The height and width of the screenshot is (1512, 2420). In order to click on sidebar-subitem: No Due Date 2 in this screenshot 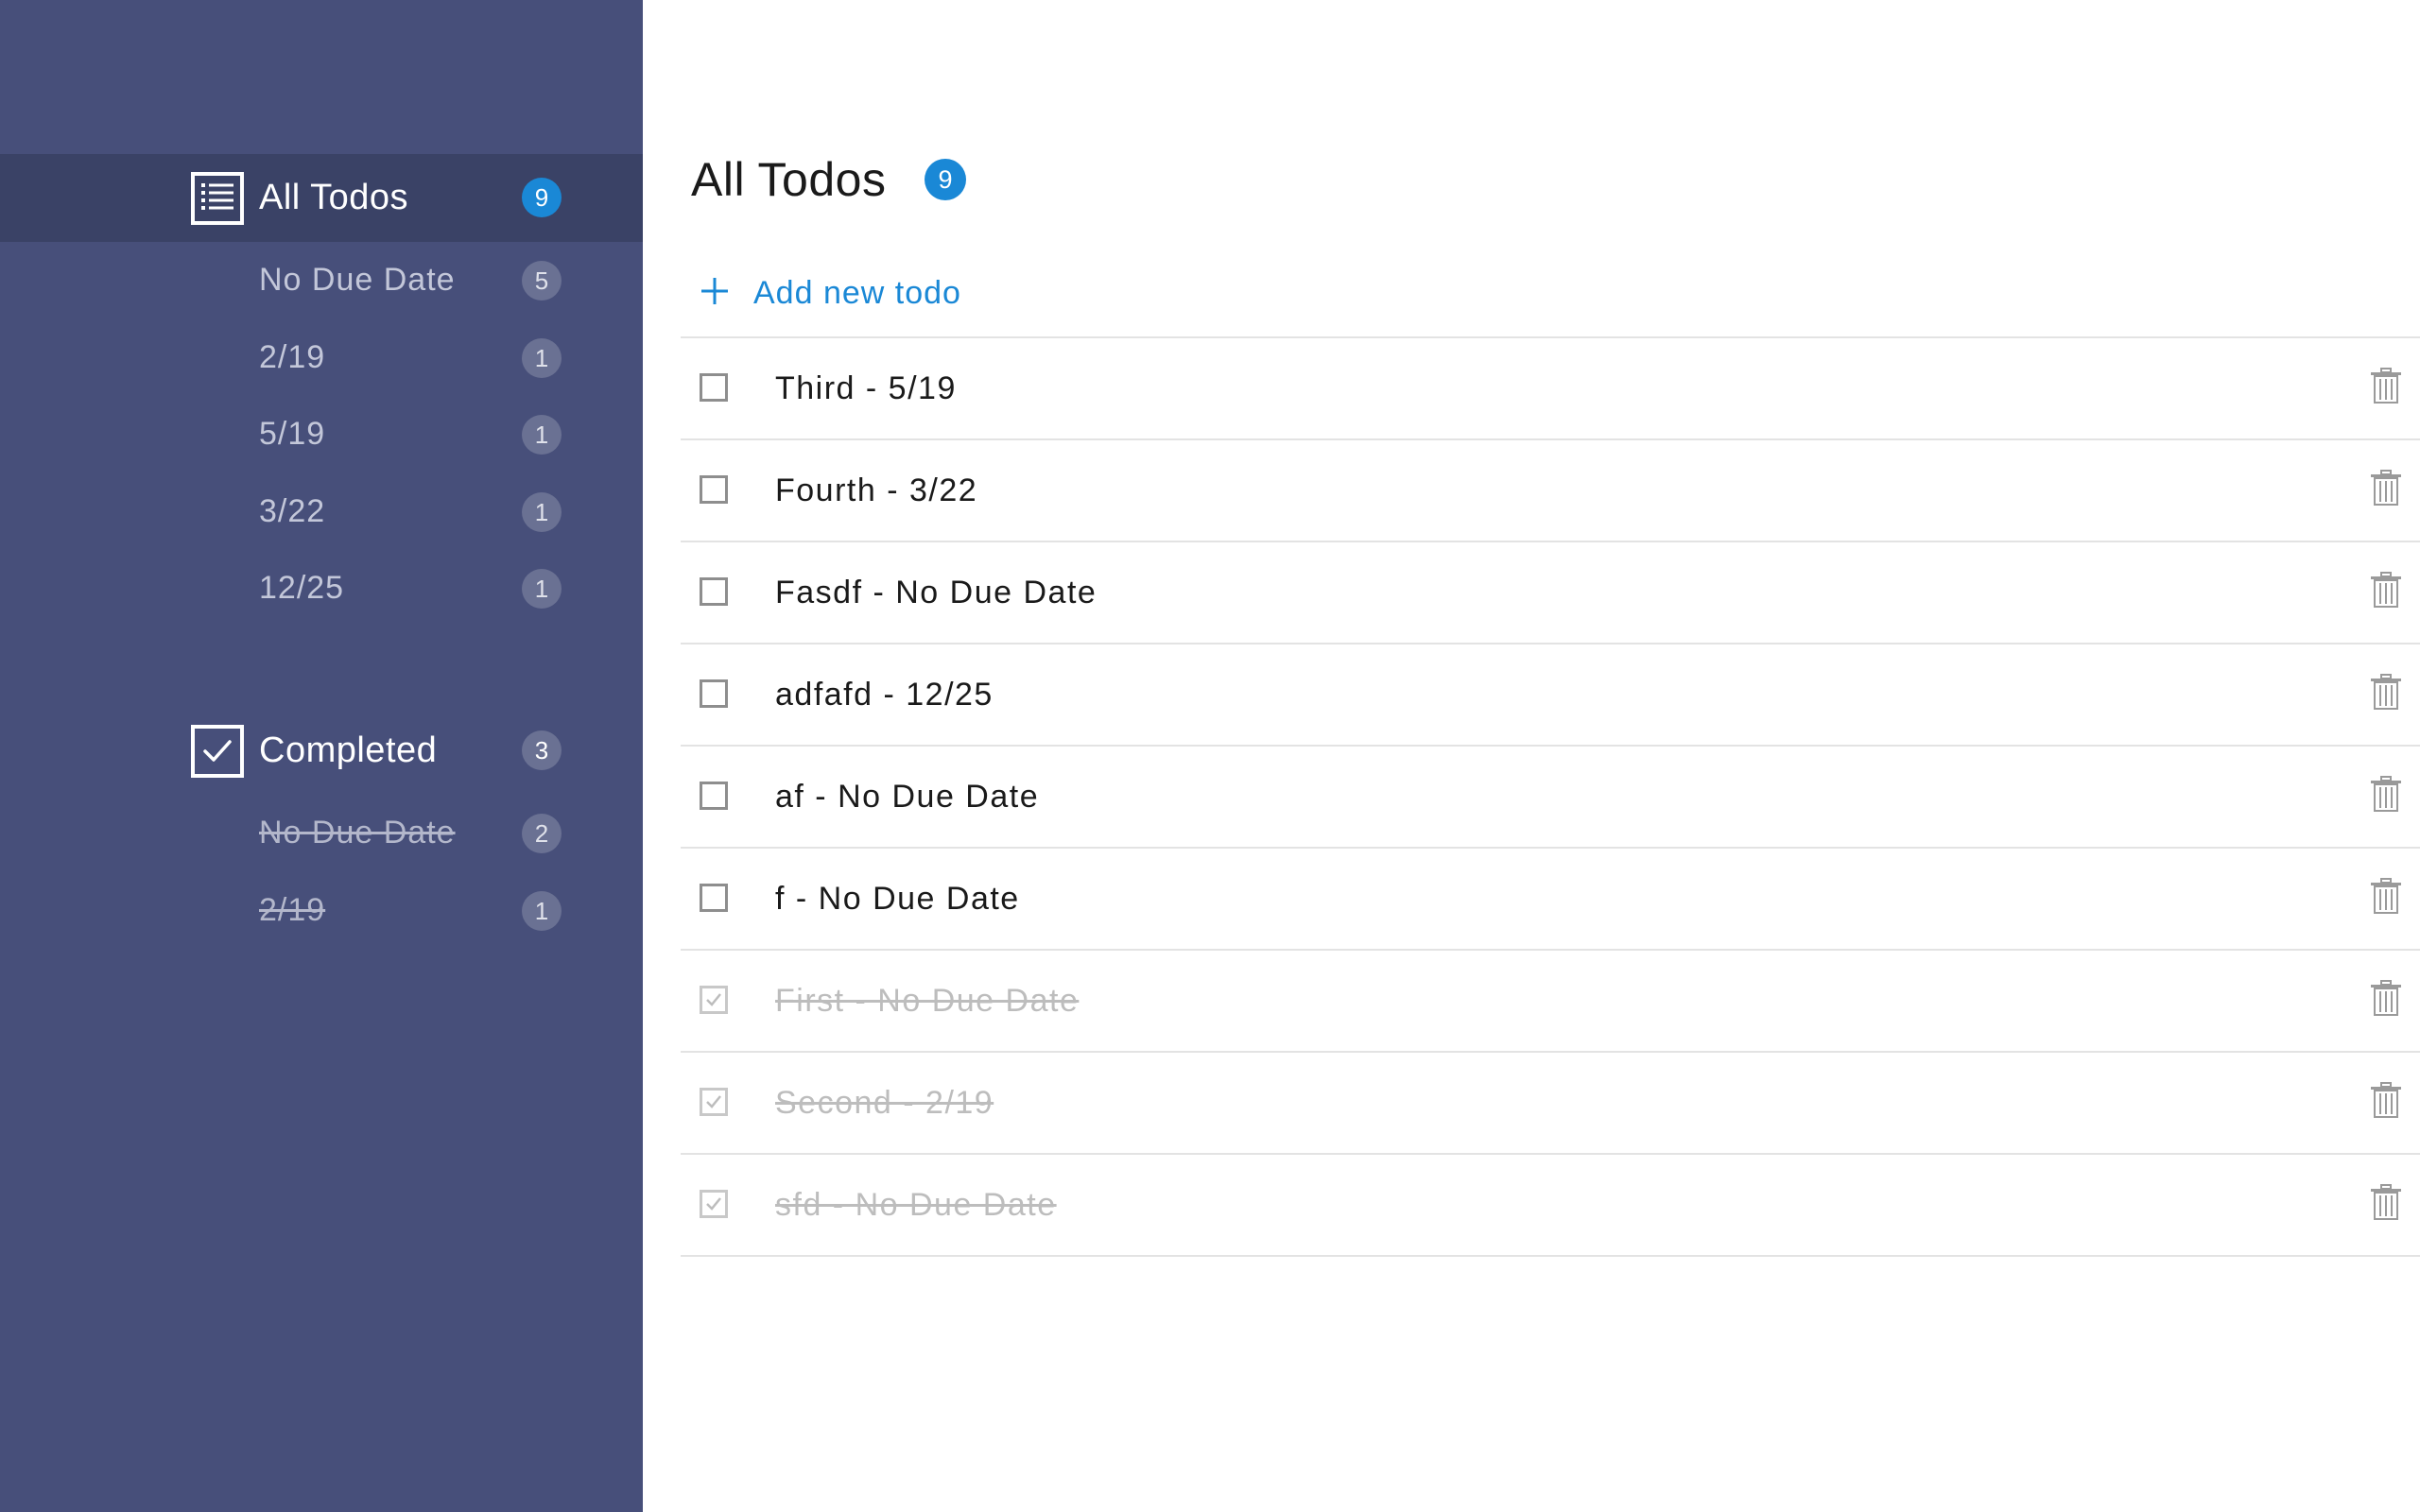, I will do `click(321, 833)`.